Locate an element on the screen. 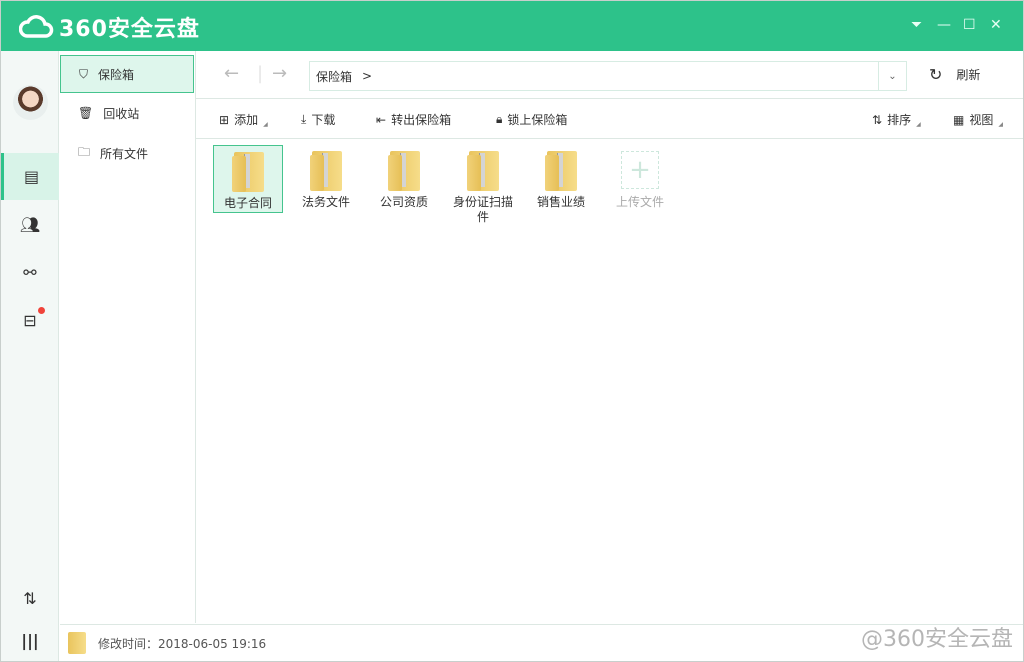 Image resolution: width=1024 pixels, height=662 pixels. back-button: ← is located at coordinates (231, 73).